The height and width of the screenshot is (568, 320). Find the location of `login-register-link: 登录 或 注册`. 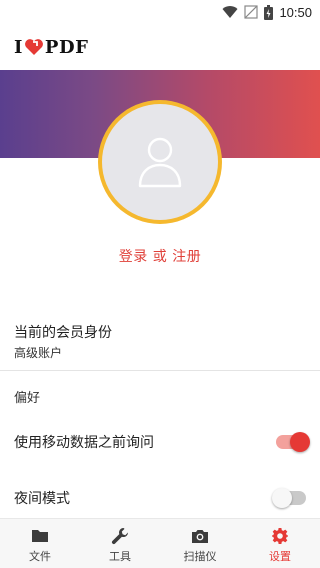

login-register-link: 登录 或 注册 is located at coordinates (160, 256).